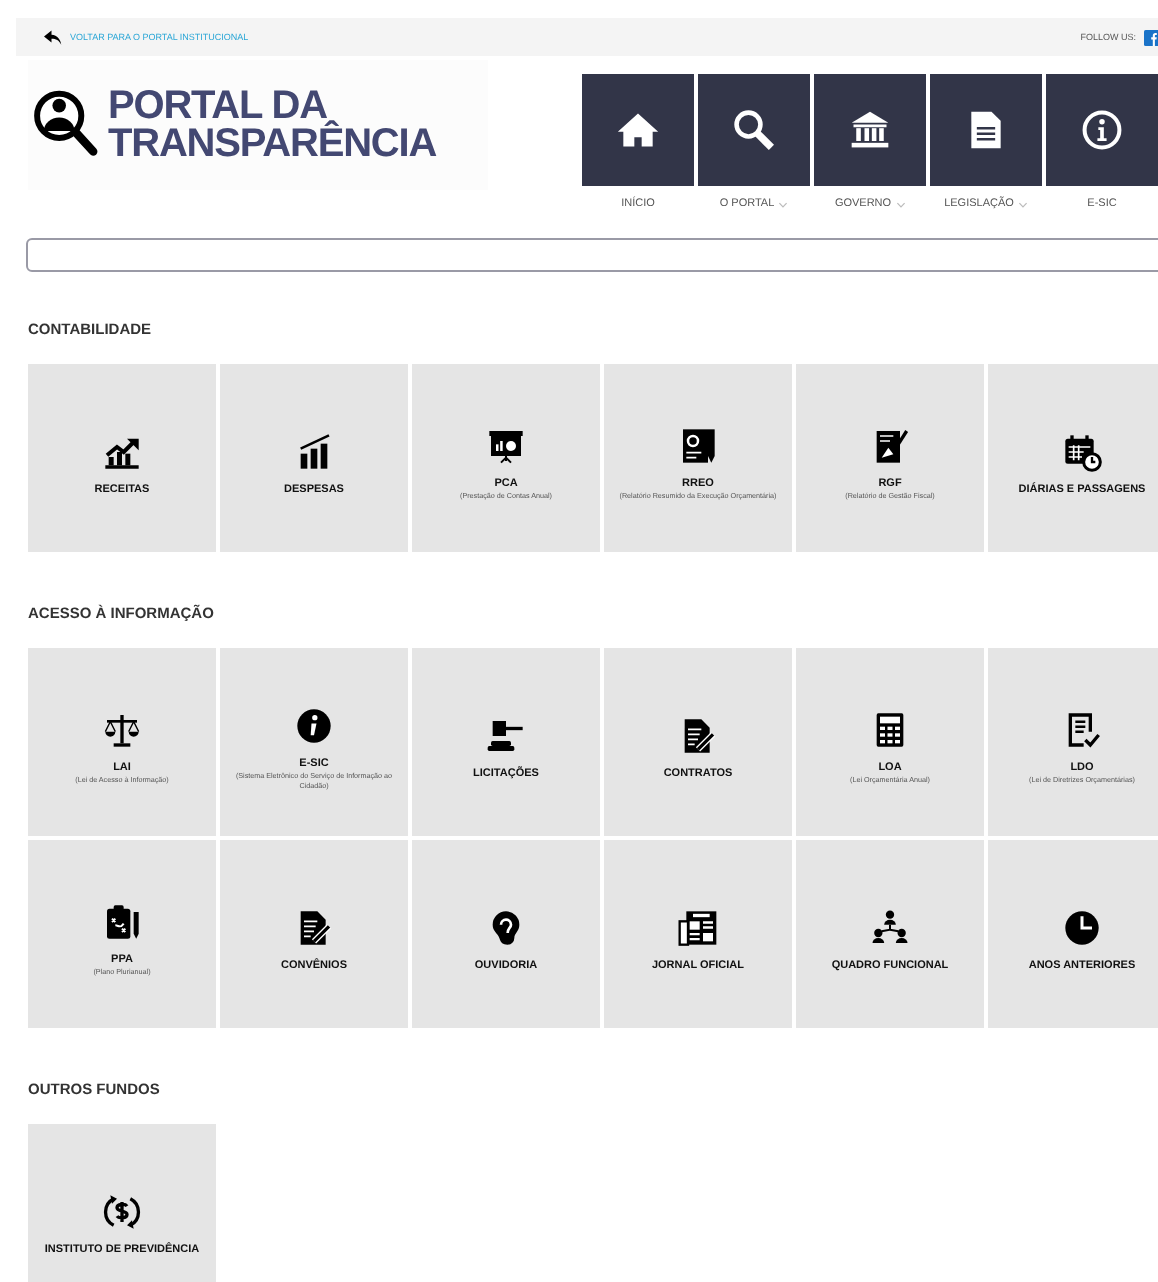  I want to click on bank-icon, so click(870, 130).